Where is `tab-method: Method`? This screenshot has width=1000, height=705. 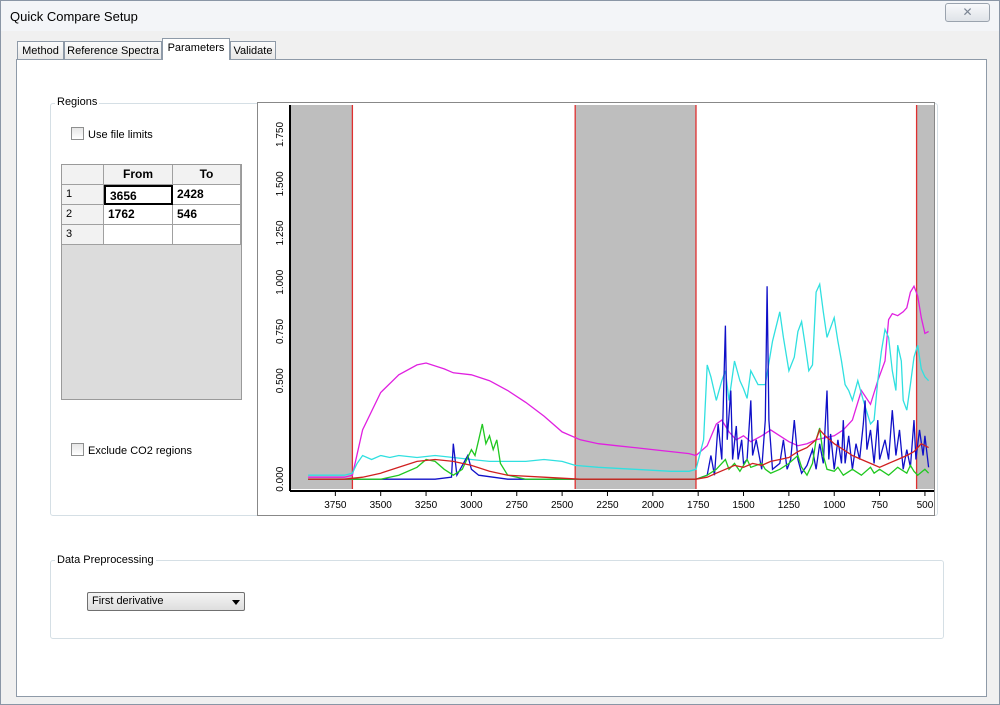
tab-method: Method is located at coordinates (40, 50).